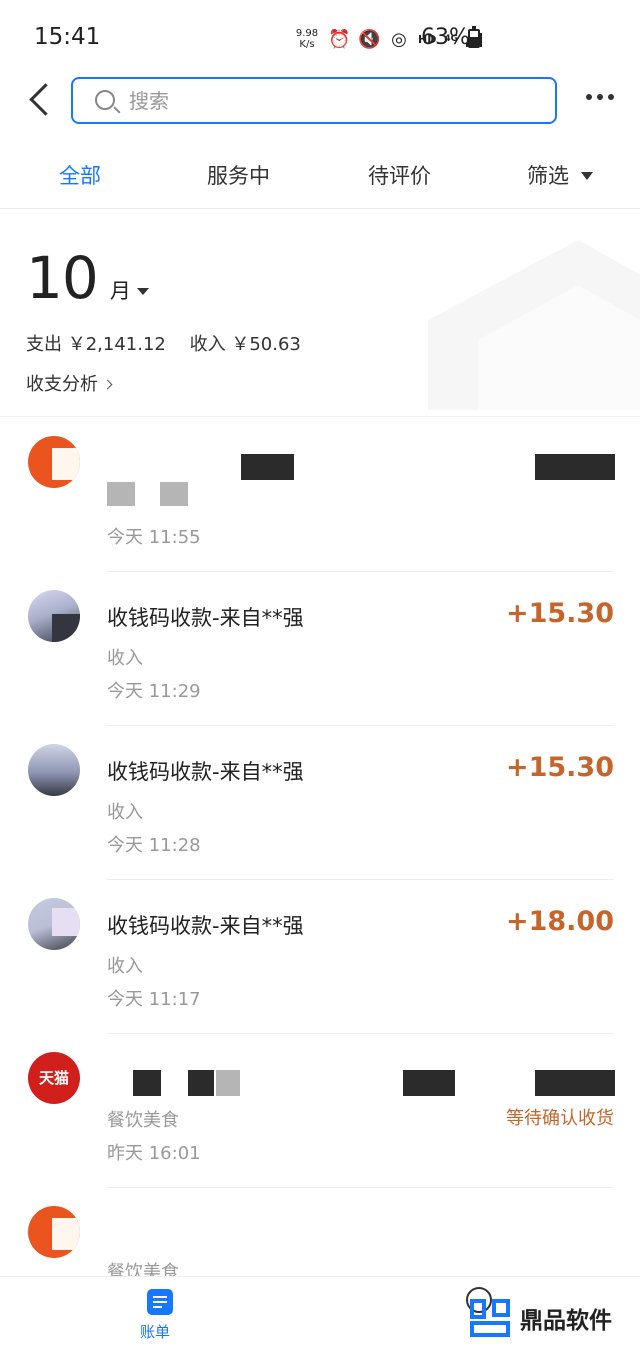 This screenshot has width=640, height=1351. What do you see at coordinates (107, 384) in the screenshot?
I see `chevron-right-icon` at bounding box center [107, 384].